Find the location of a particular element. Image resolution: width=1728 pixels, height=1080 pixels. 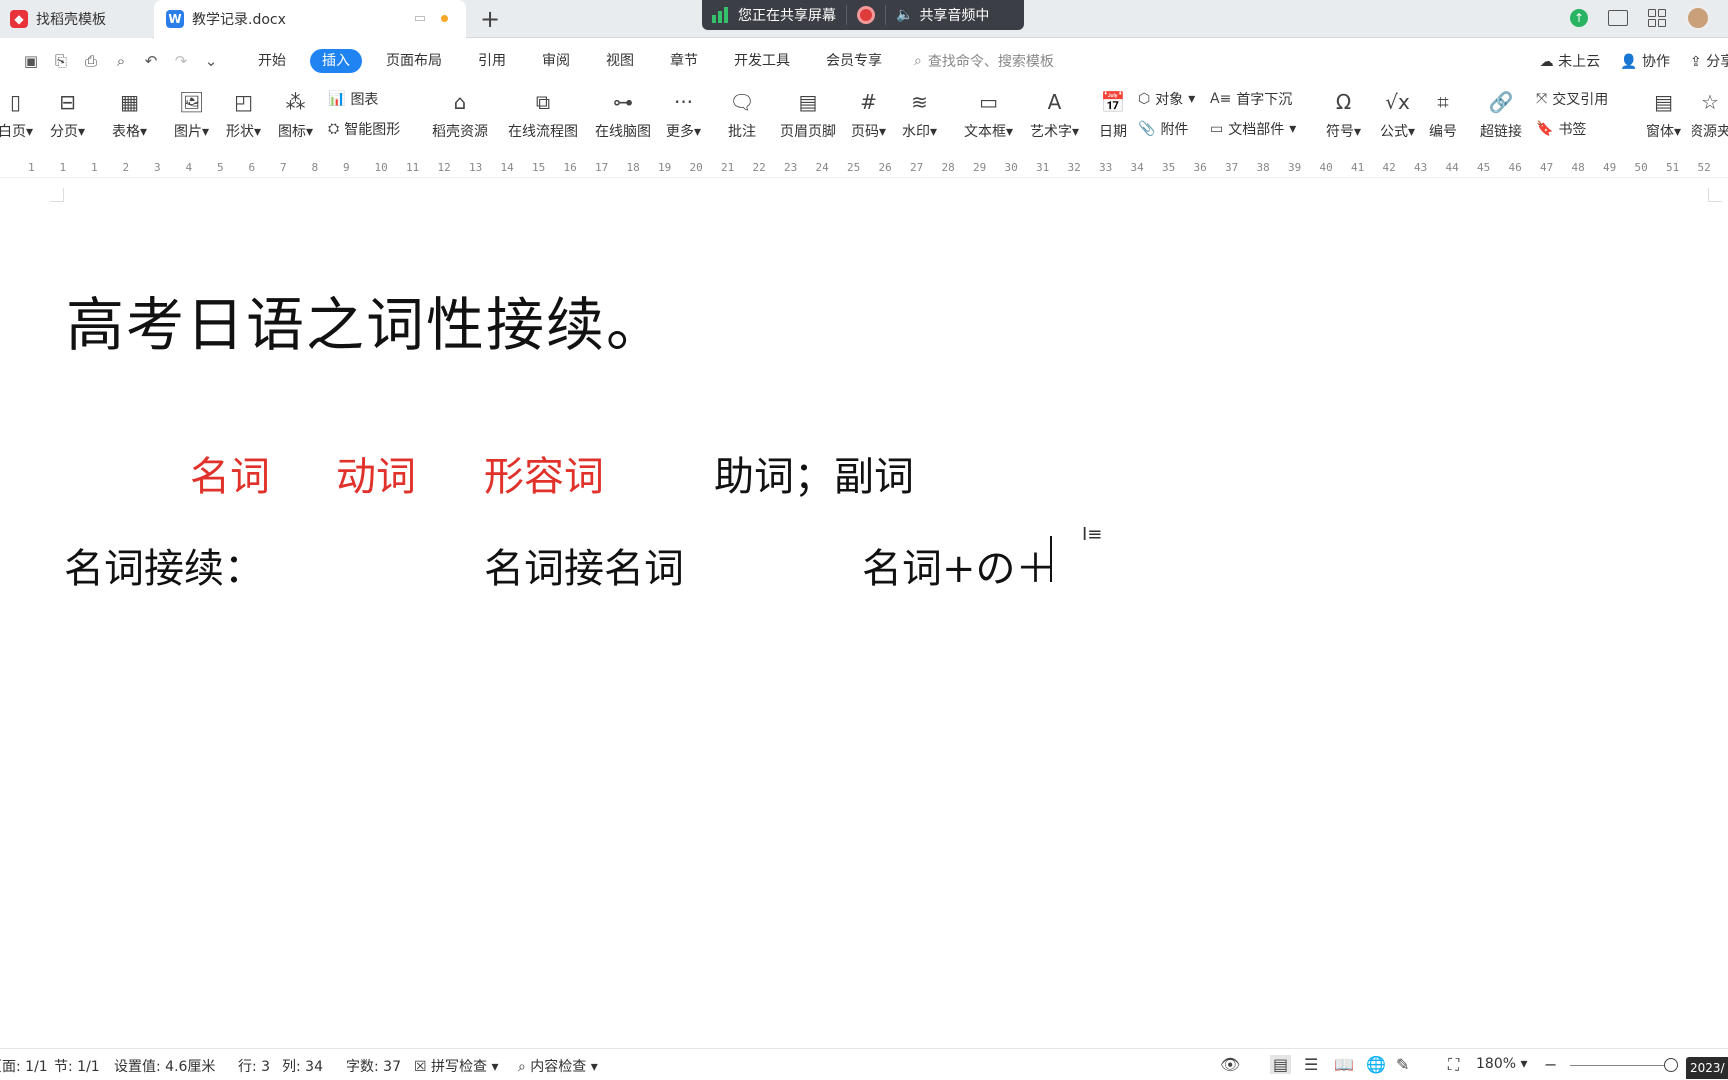

zoom-out-button: − is located at coordinates (1550, 1064).